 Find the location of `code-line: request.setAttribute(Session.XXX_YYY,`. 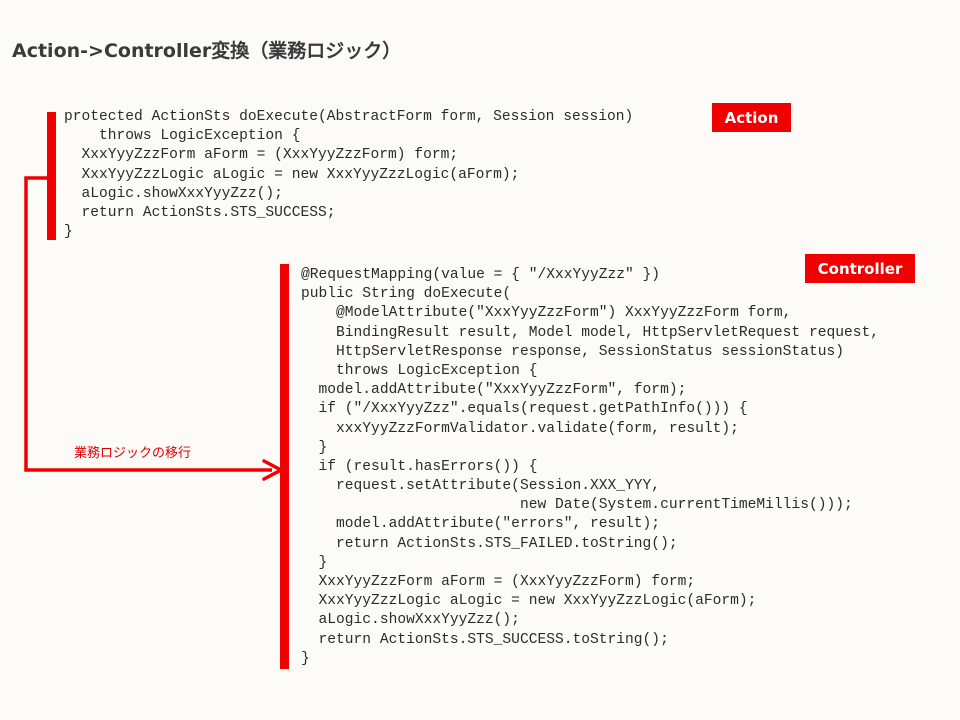

code-line: request.setAttribute(Session.XXX_YYY, is located at coordinates (481, 486).